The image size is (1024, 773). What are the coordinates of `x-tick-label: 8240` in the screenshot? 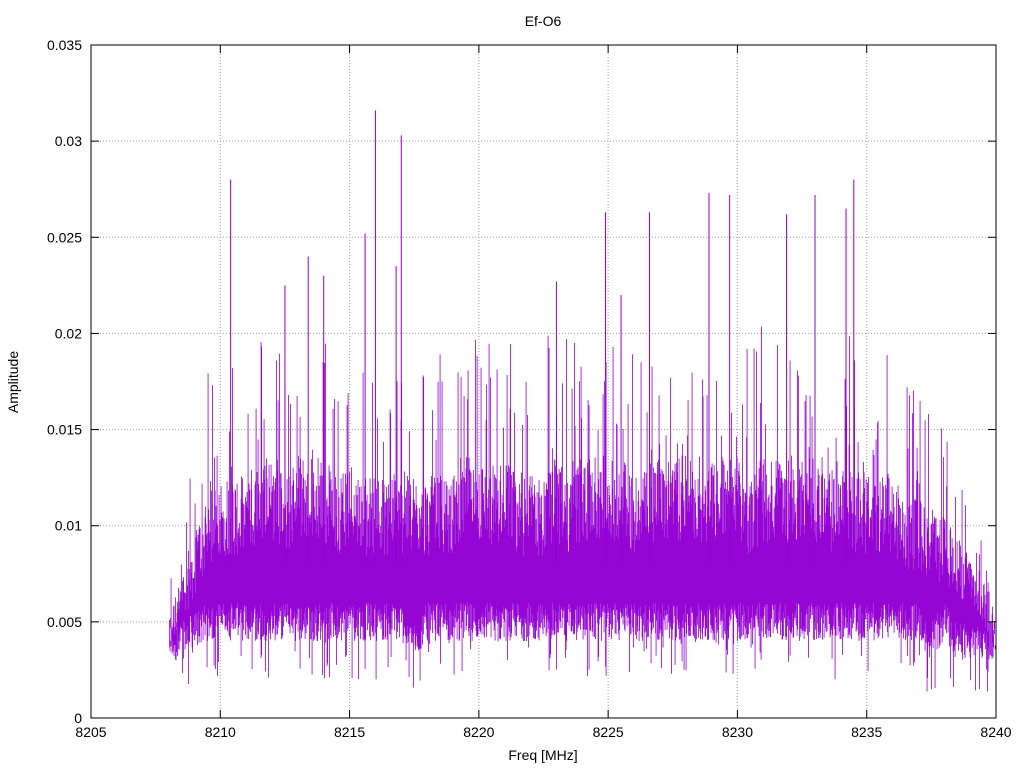 It's located at (995, 732).